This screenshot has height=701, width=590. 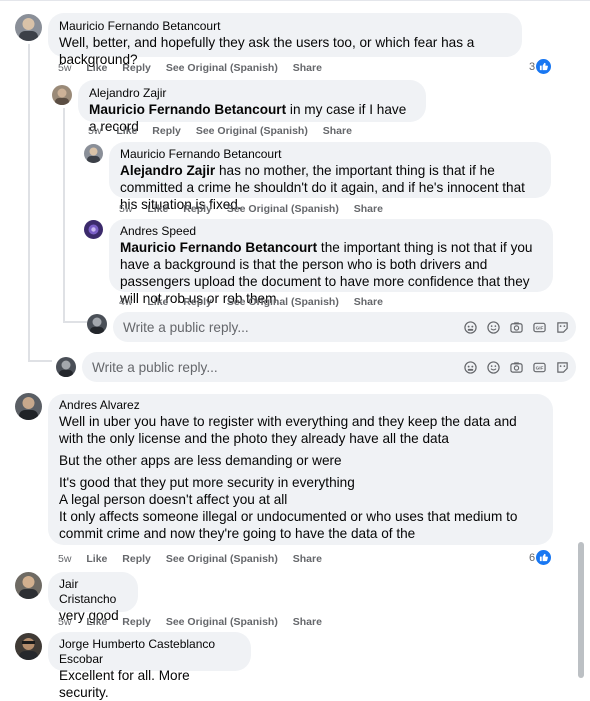 What do you see at coordinates (125, 302) in the screenshot?
I see `timestamp: 4w` at bounding box center [125, 302].